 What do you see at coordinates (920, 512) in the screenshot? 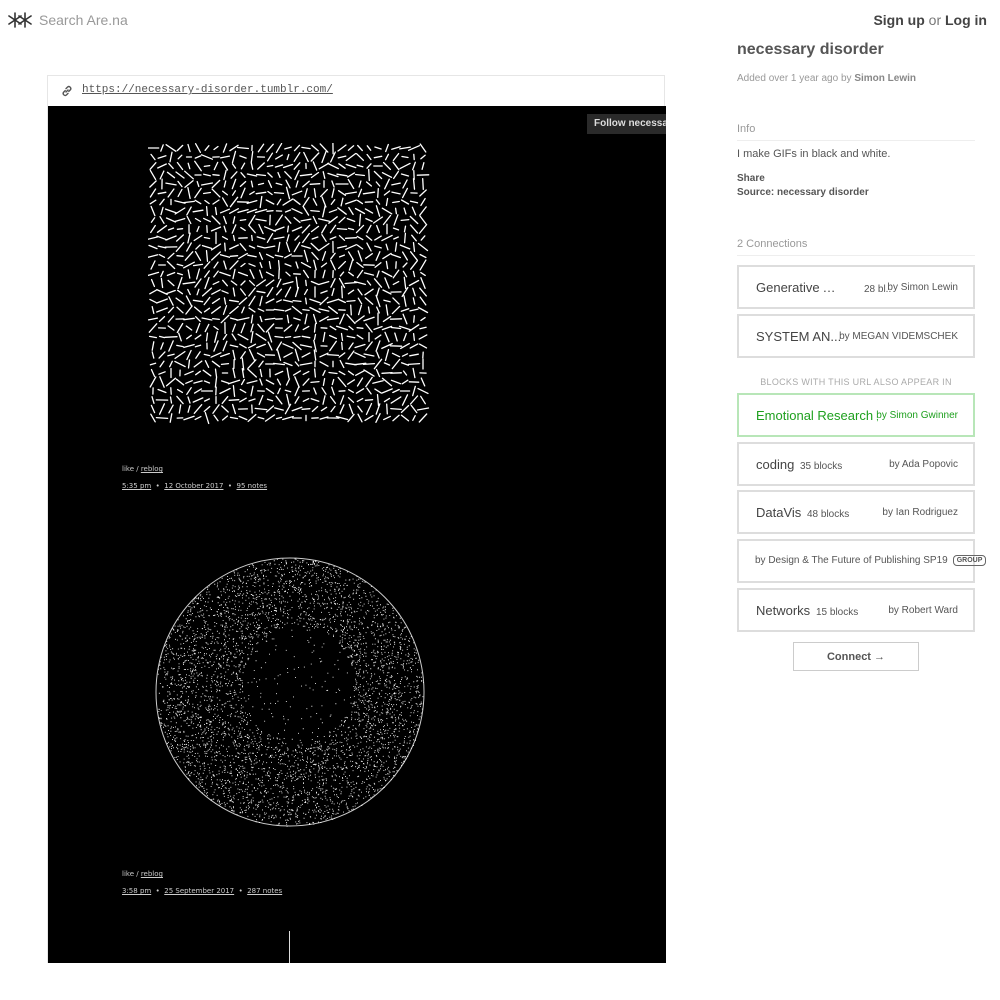
I see `channel-owner: by Ian Rodriguez` at bounding box center [920, 512].